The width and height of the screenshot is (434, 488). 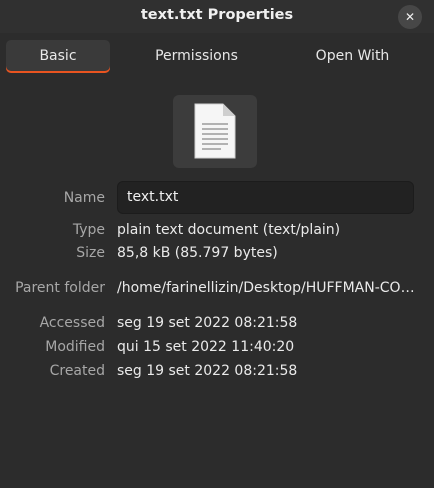 I want to click on file-icon-tile, so click(x=215, y=131).